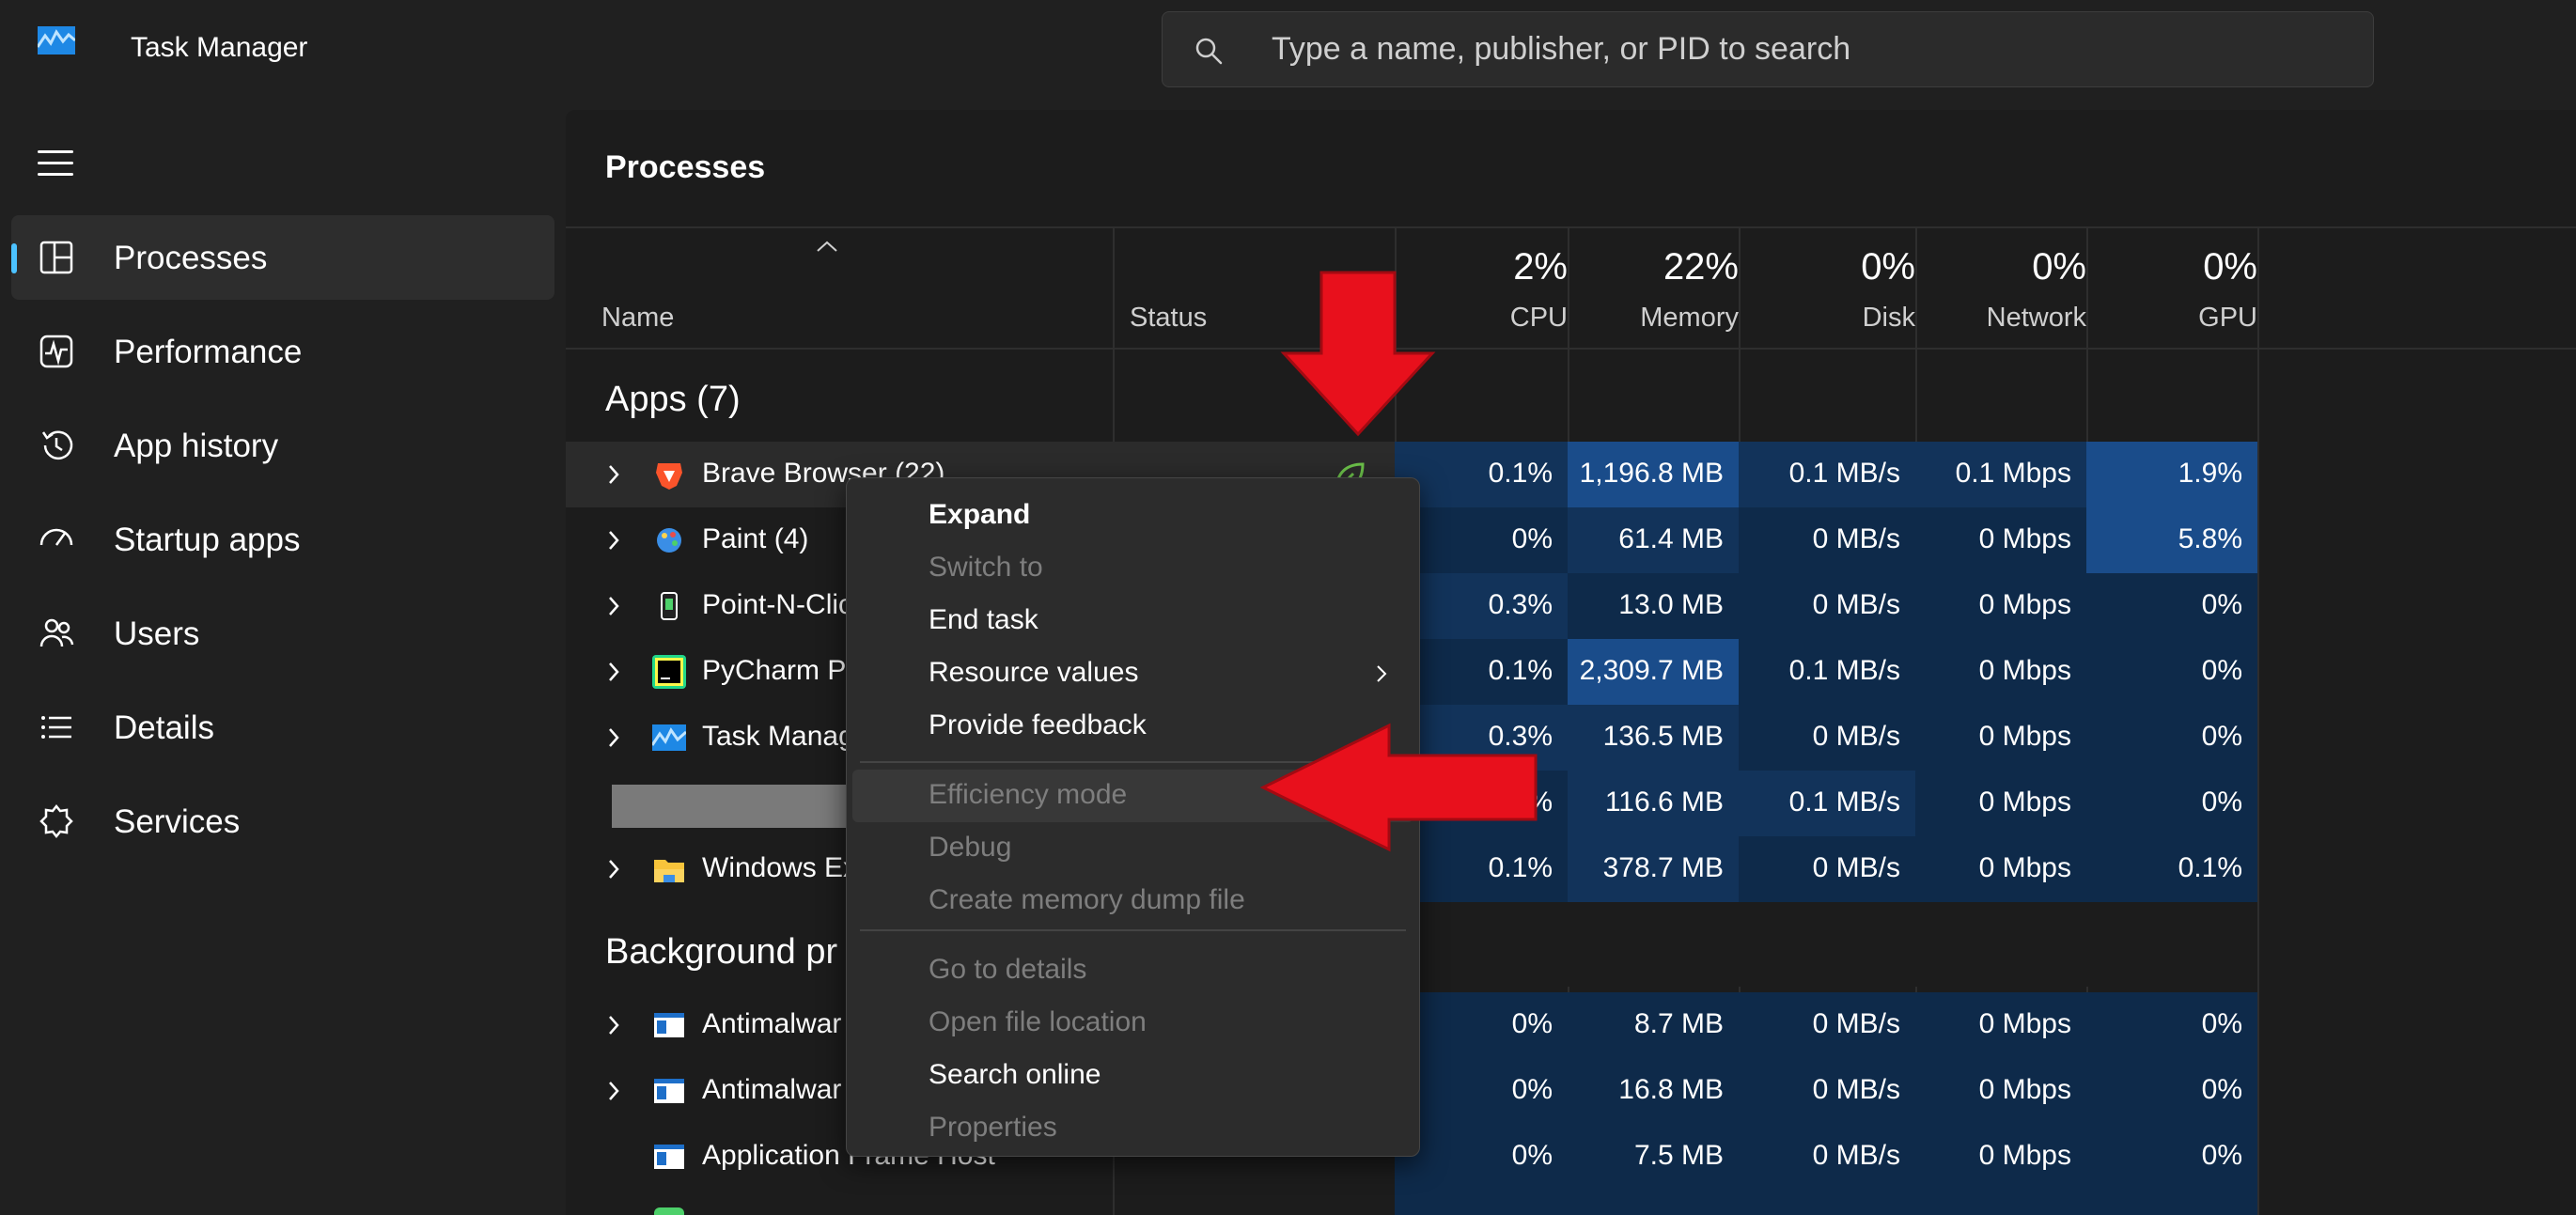  Describe the element at coordinates (2227, 318) in the screenshot. I see `column-header-gpu: GPU` at that location.